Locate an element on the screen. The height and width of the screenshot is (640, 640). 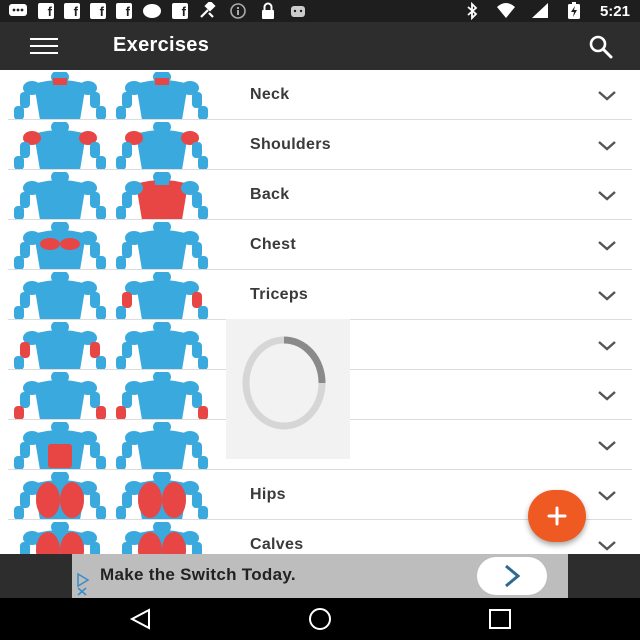
cell-signal-icon is located at coordinates (539, 10).